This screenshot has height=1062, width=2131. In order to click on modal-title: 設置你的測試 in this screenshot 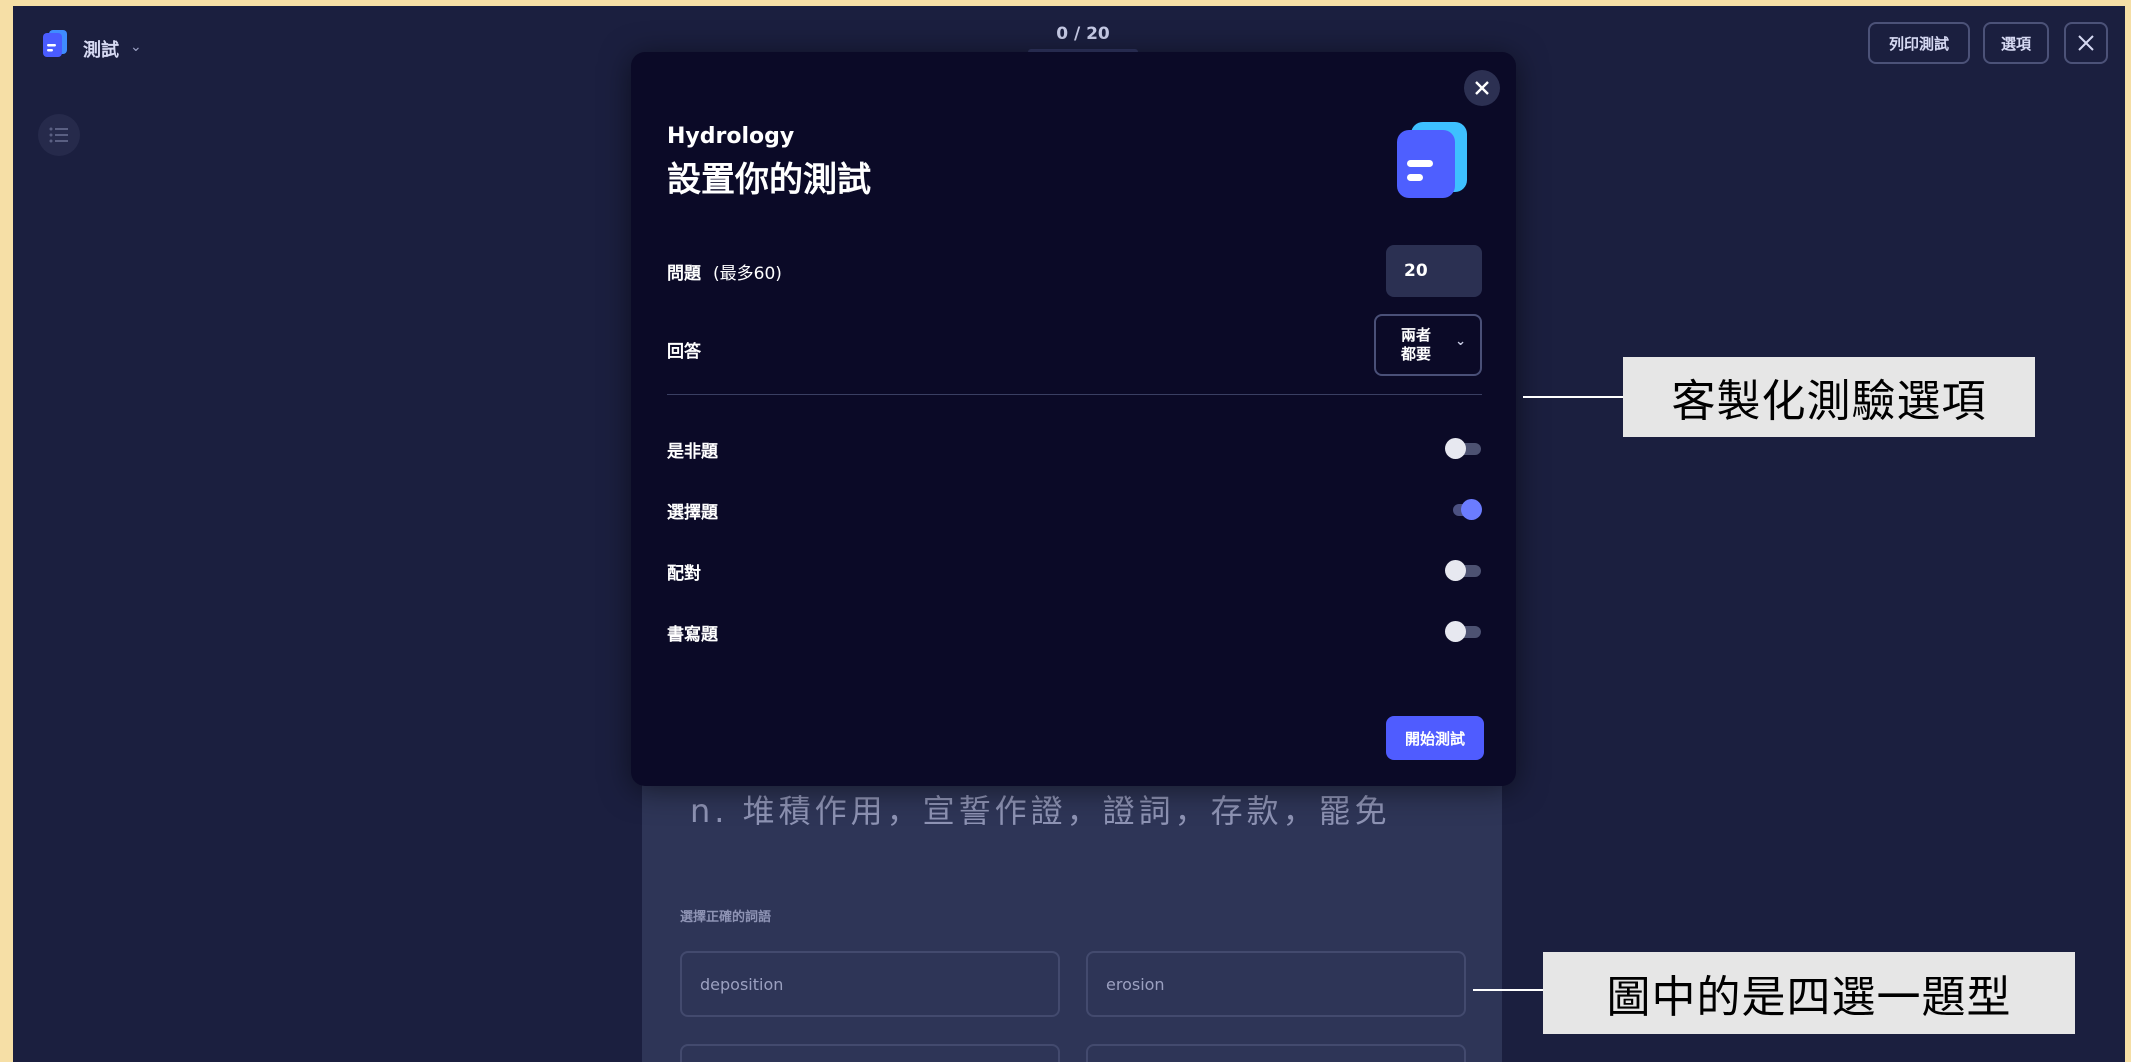, I will do `click(769, 180)`.